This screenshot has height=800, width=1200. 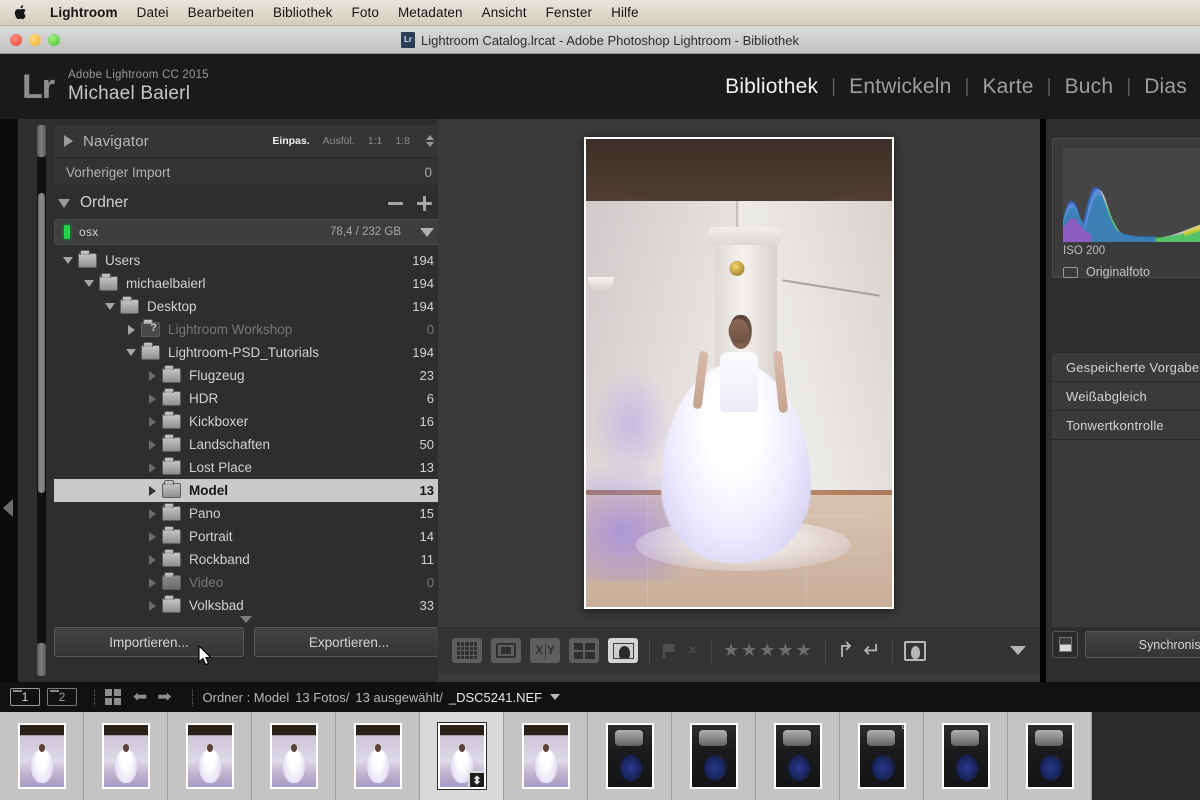 I want to click on previous-import-row: Vorheriger Import 0, so click(x=249, y=172).